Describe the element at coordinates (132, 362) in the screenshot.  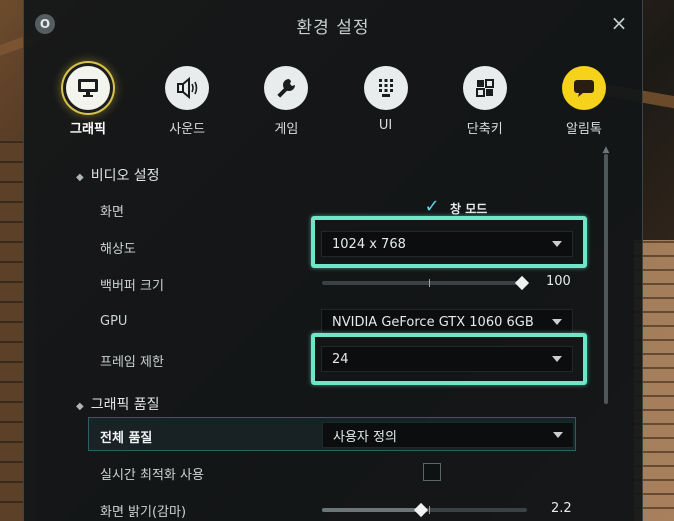
I see `framerate-label: 프레임 제한` at that location.